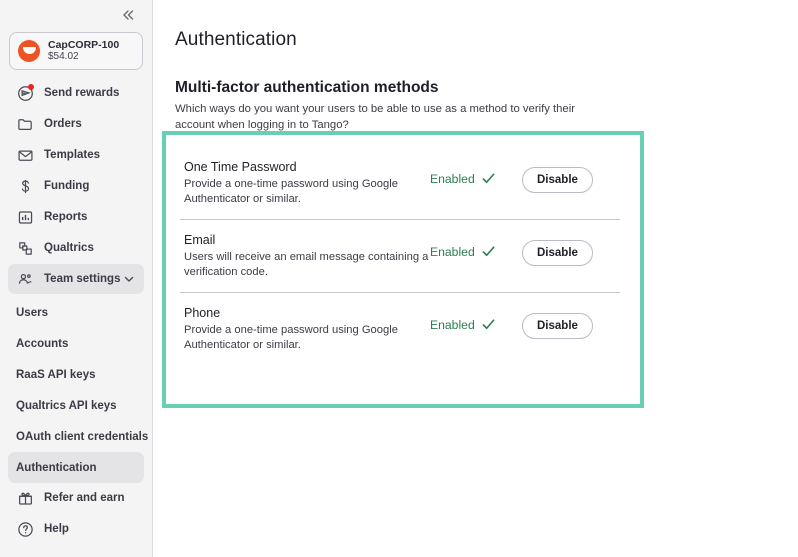  What do you see at coordinates (56, 529) in the screenshot?
I see `sidebar-item-label: Help` at bounding box center [56, 529].